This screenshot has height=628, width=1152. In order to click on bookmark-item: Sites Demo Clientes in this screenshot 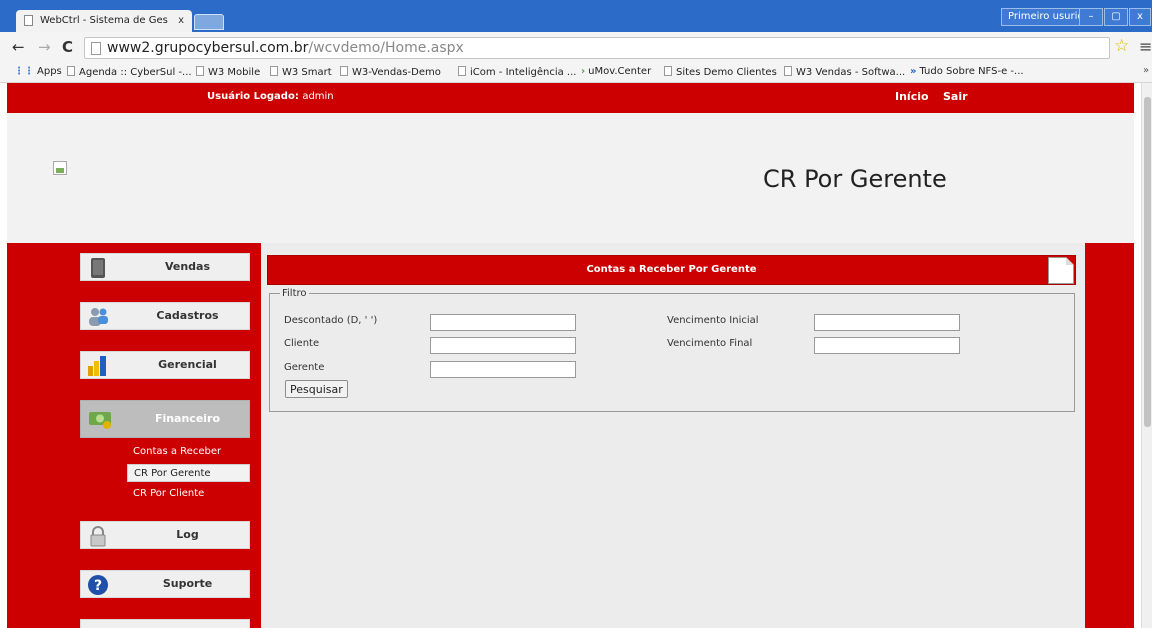, I will do `click(720, 72)`.